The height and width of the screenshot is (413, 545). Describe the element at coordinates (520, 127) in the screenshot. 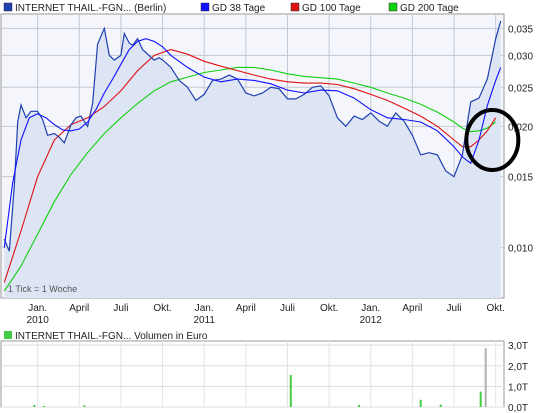

I see `y-tick-label: 0,020` at that location.